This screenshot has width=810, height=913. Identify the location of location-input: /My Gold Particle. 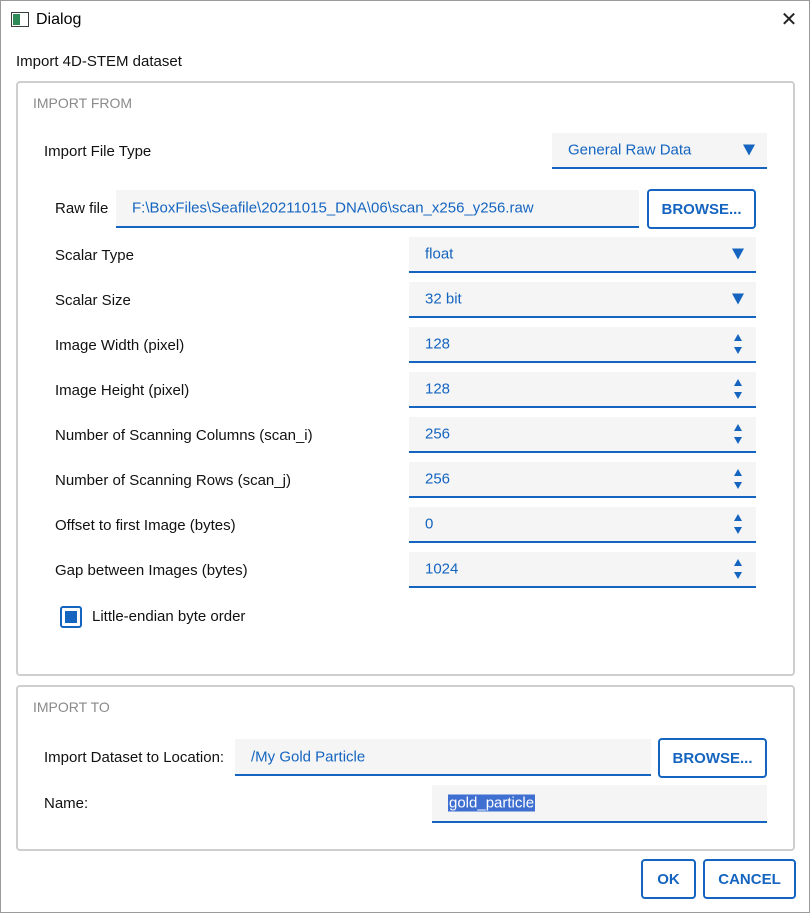
(443, 757).